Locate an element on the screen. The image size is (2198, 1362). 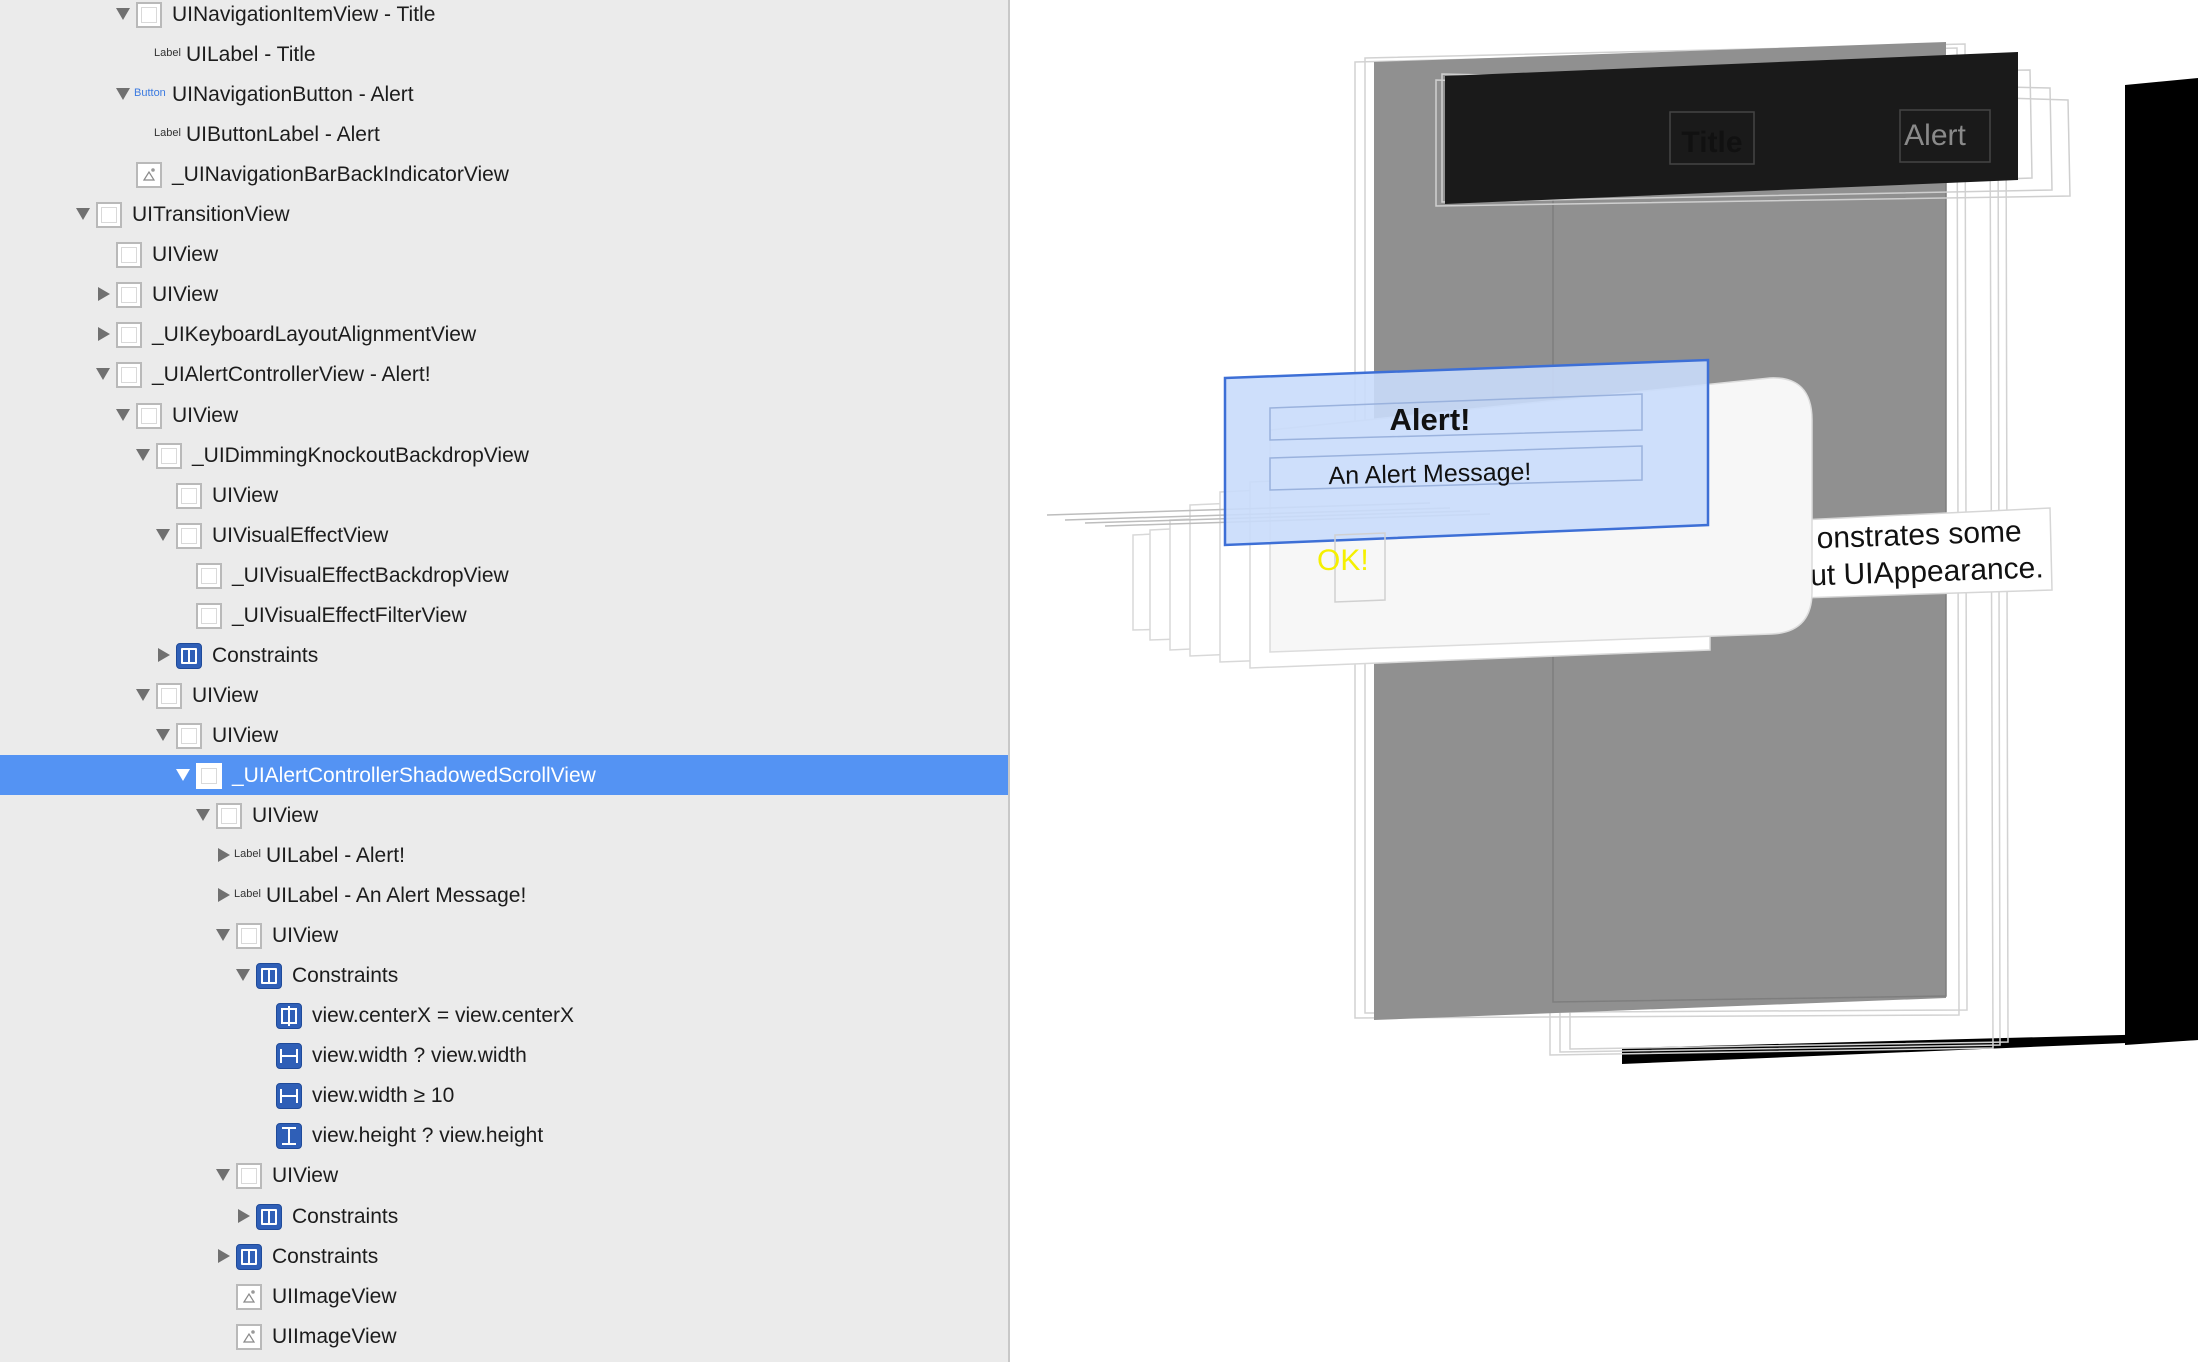
outline-row-label: _UINavigationBarBackIndicatorView is located at coordinates (340, 175).